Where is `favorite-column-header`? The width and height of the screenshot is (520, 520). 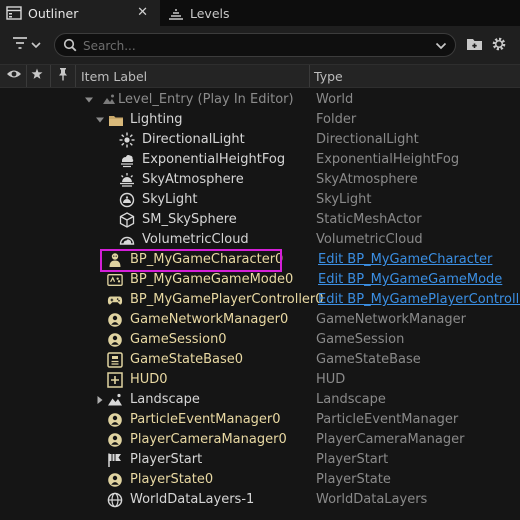
favorite-column-header is located at coordinates (37, 76).